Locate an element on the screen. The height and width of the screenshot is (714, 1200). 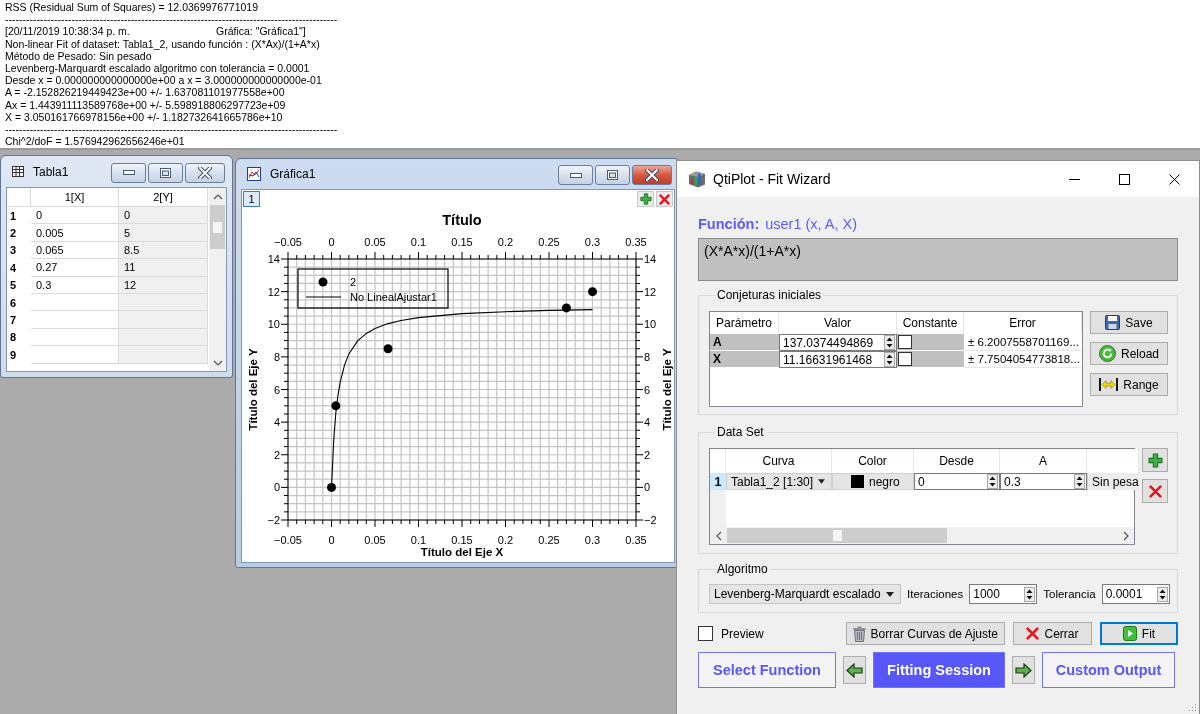
page-tab: Custom Output is located at coordinates (1108, 670).